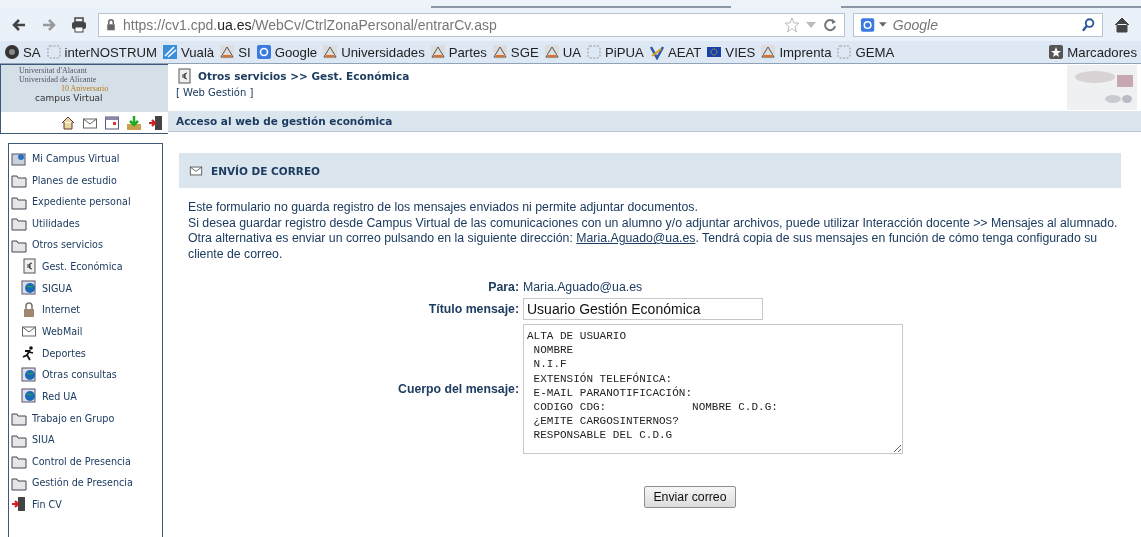 Image resolution: width=1141 pixels, height=537 pixels. I want to click on bookmark: VIES, so click(731, 52).